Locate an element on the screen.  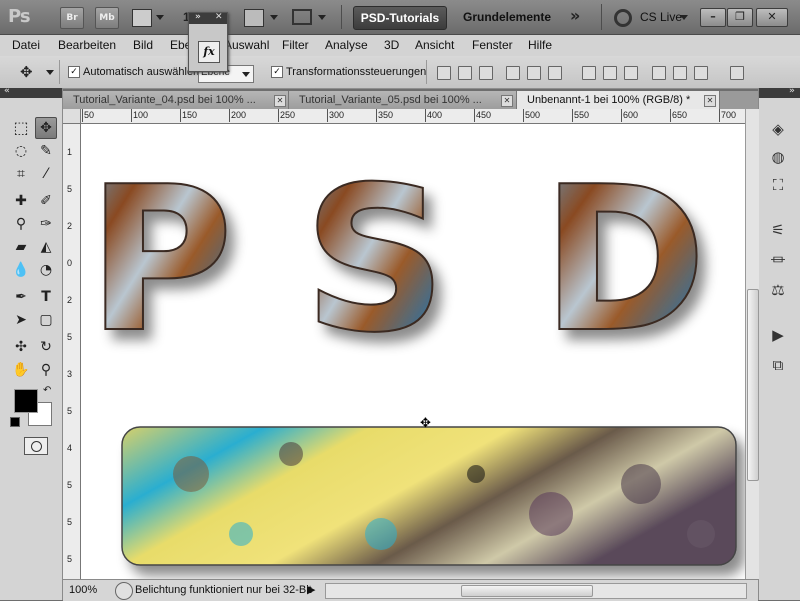
healing-brush-icon: ✚ is located at coordinates (21, 201).